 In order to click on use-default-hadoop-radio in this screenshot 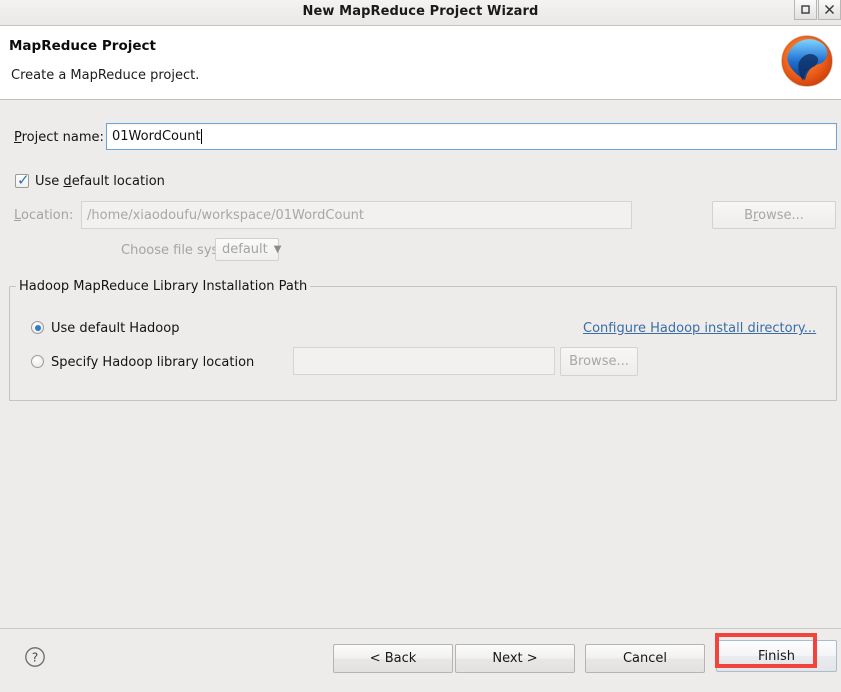, I will do `click(37, 327)`.